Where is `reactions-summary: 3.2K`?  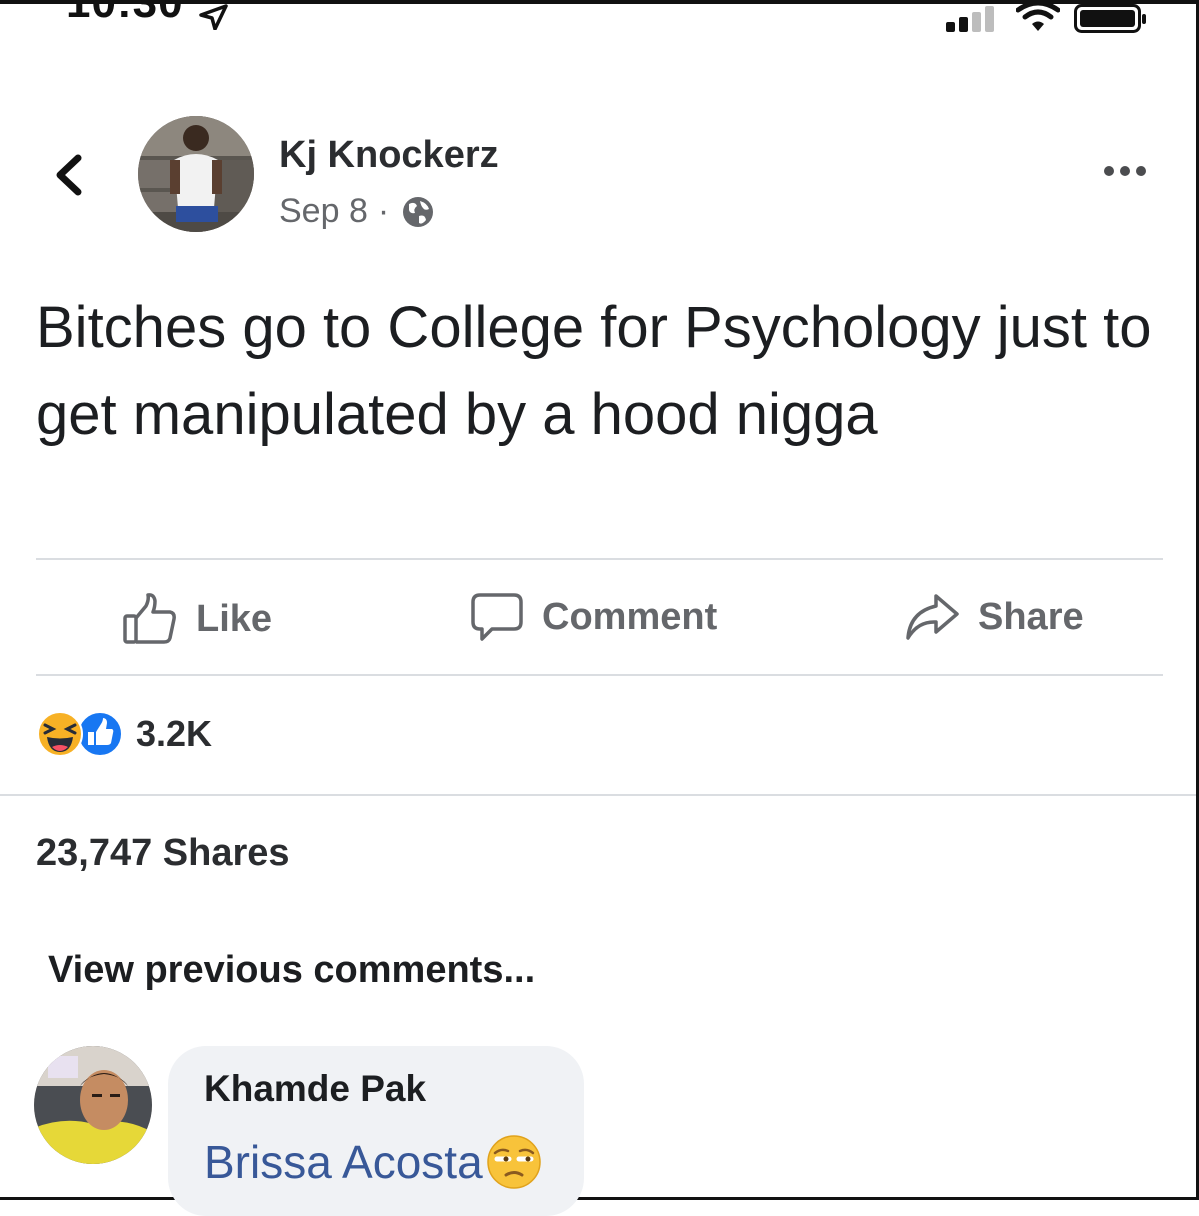
reactions-summary: 3.2K is located at coordinates (124, 734).